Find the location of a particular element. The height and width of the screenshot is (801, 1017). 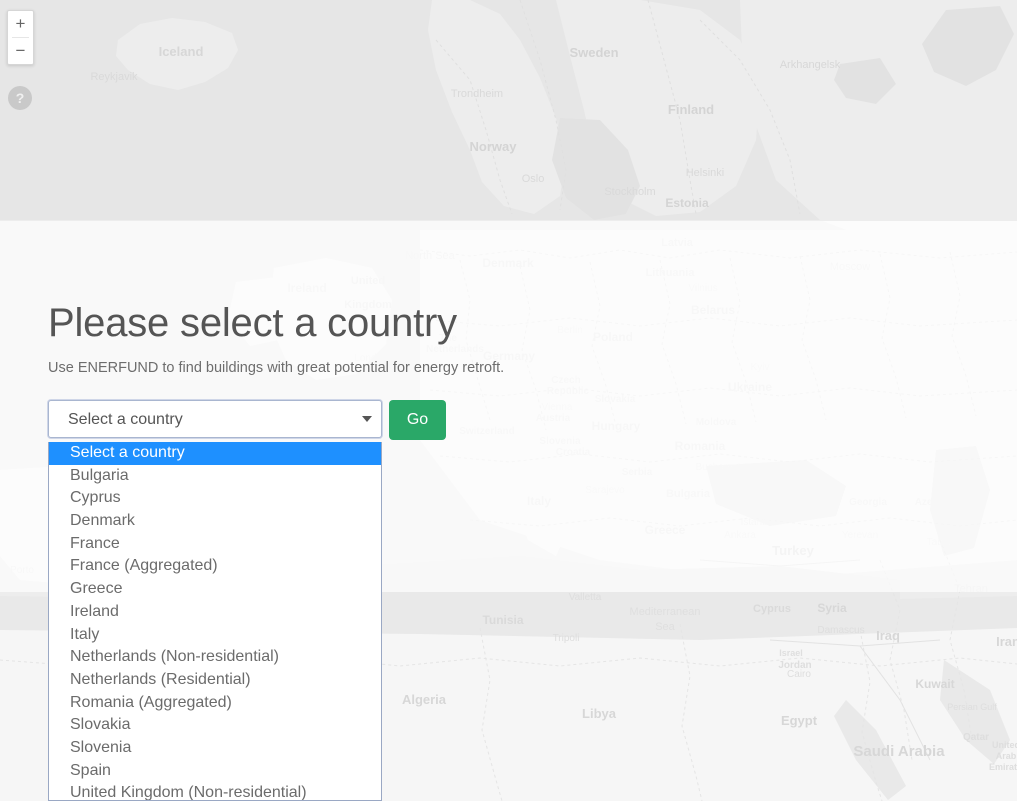

dropdown-option: Bulgaria is located at coordinates (215, 476).